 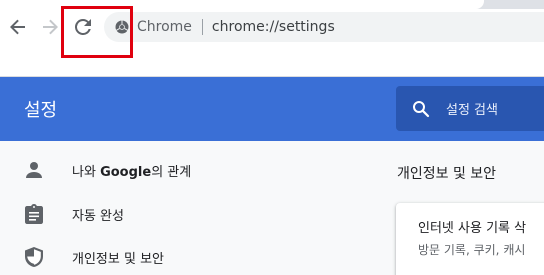 I want to click on label-prefix: 나와, so click(x=86, y=172).